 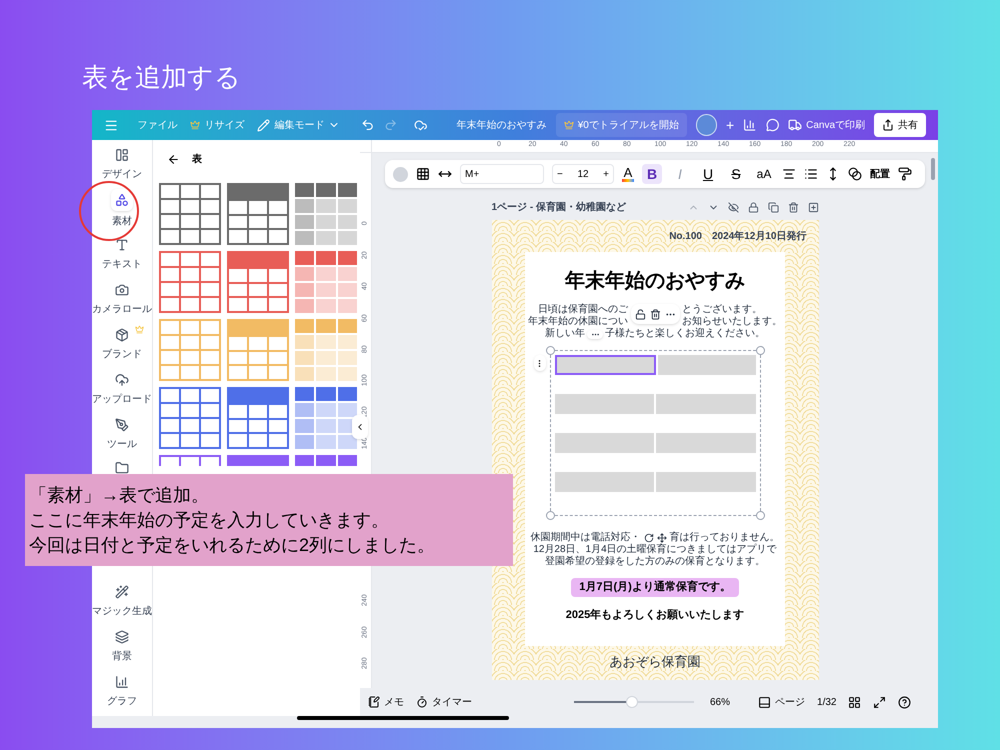 What do you see at coordinates (122, 702) in the screenshot?
I see `rail-label: グラフ` at bounding box center [122, 702].